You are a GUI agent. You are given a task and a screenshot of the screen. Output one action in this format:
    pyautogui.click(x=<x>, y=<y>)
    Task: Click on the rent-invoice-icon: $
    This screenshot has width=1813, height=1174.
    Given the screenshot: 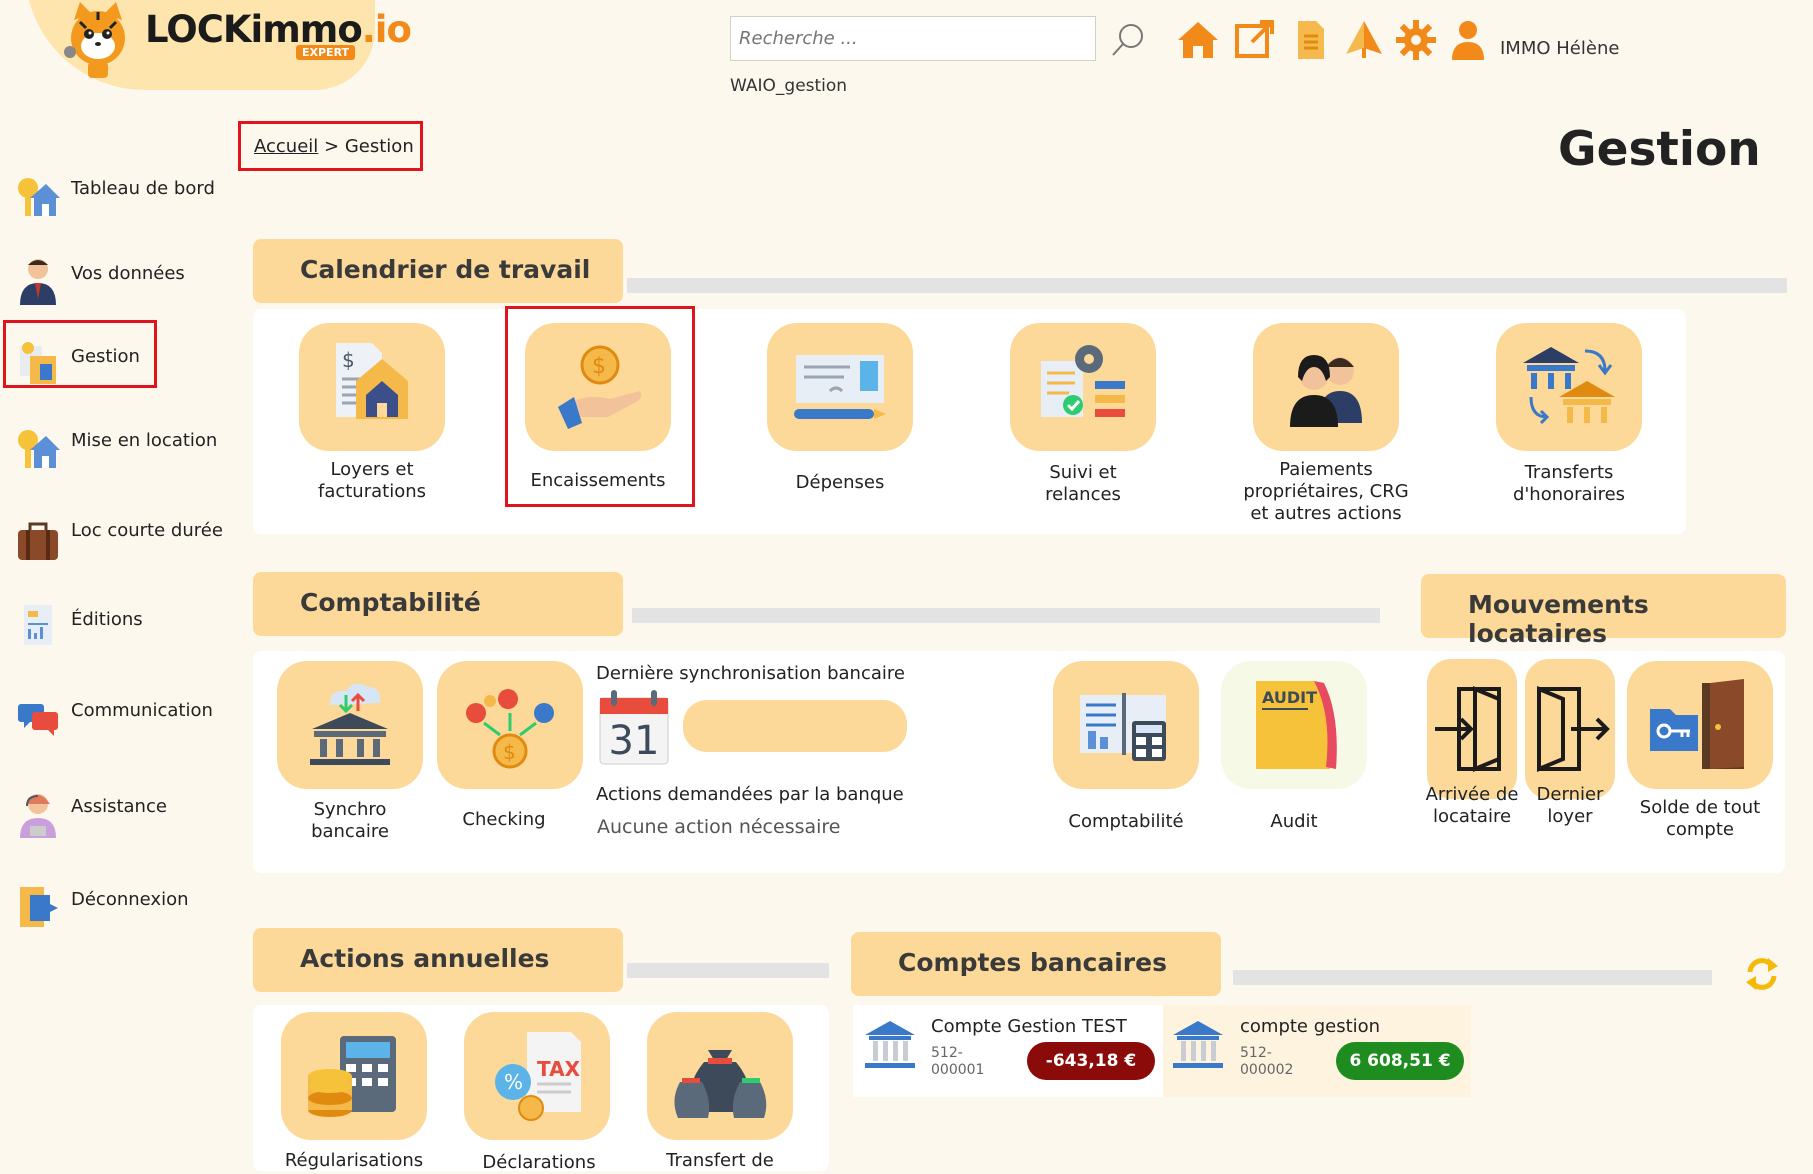 What is the action you would take?
    pyautogui.click(x=372, y=381)
    